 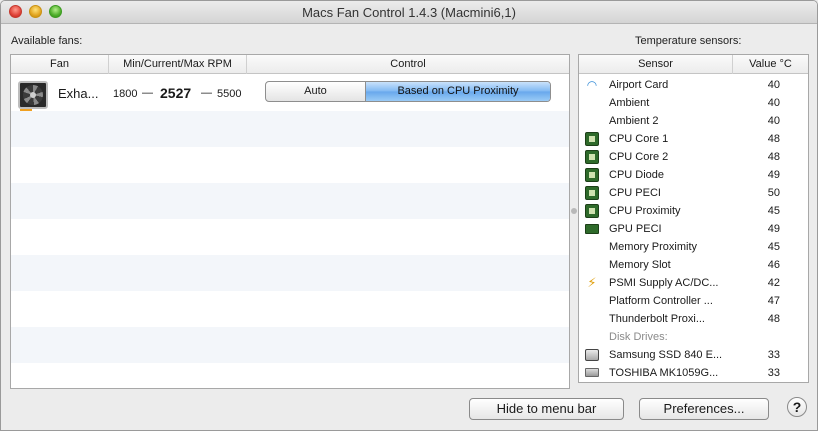 What do you see at coordinates (773, 301) in the screenshot?
I see `sensor-value: 47` at bounding box center [773, 301].